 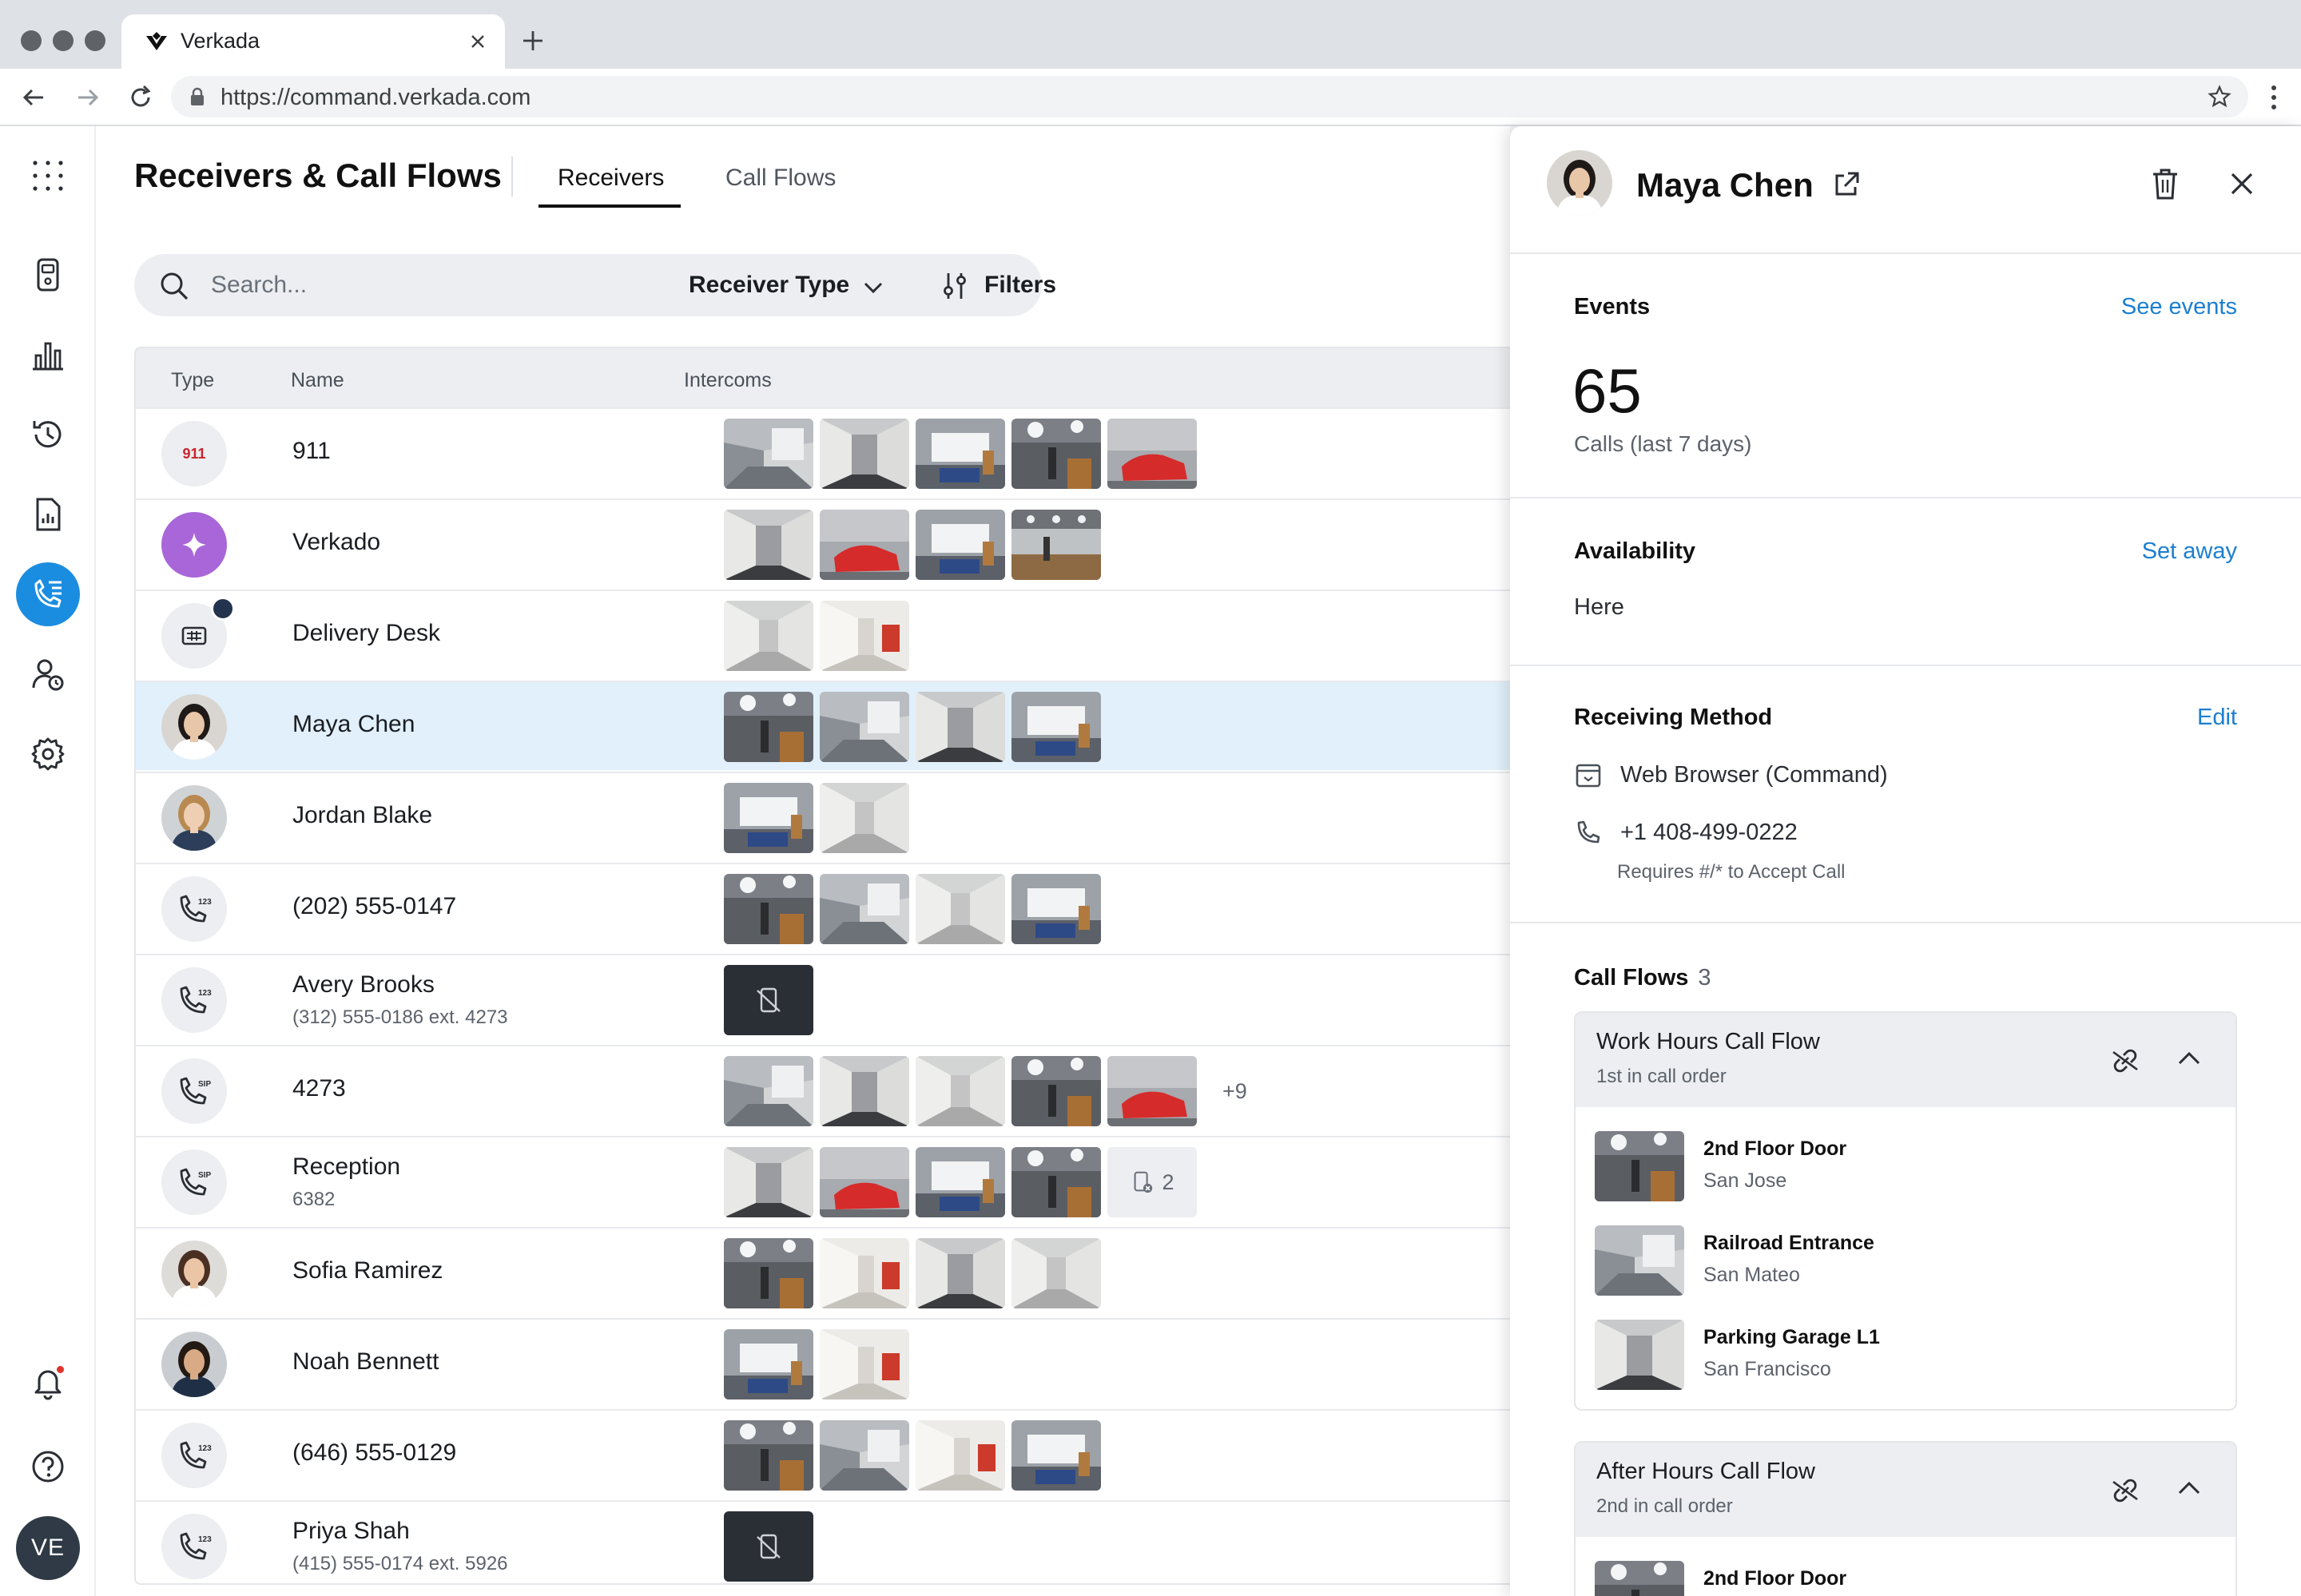 I want to click on bookmark-star-icon, so click(x=2219, y=96).